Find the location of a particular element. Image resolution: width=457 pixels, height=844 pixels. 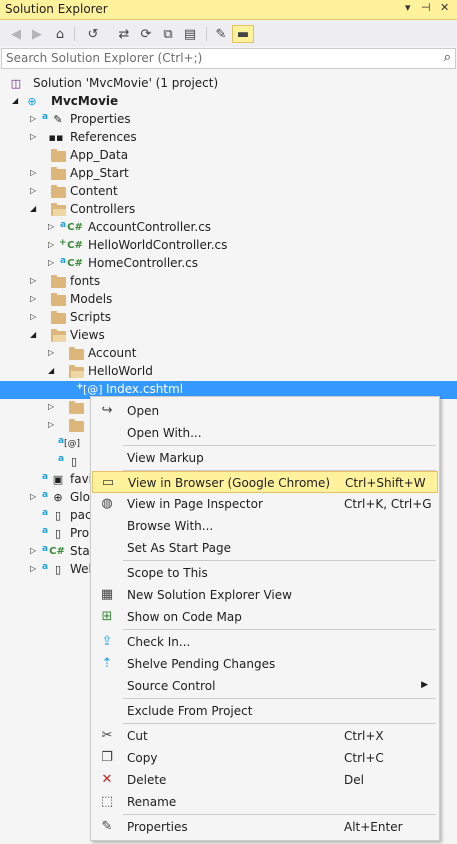

menu-item-label: New Solution Explorer View is located at coordinates (209, 595).